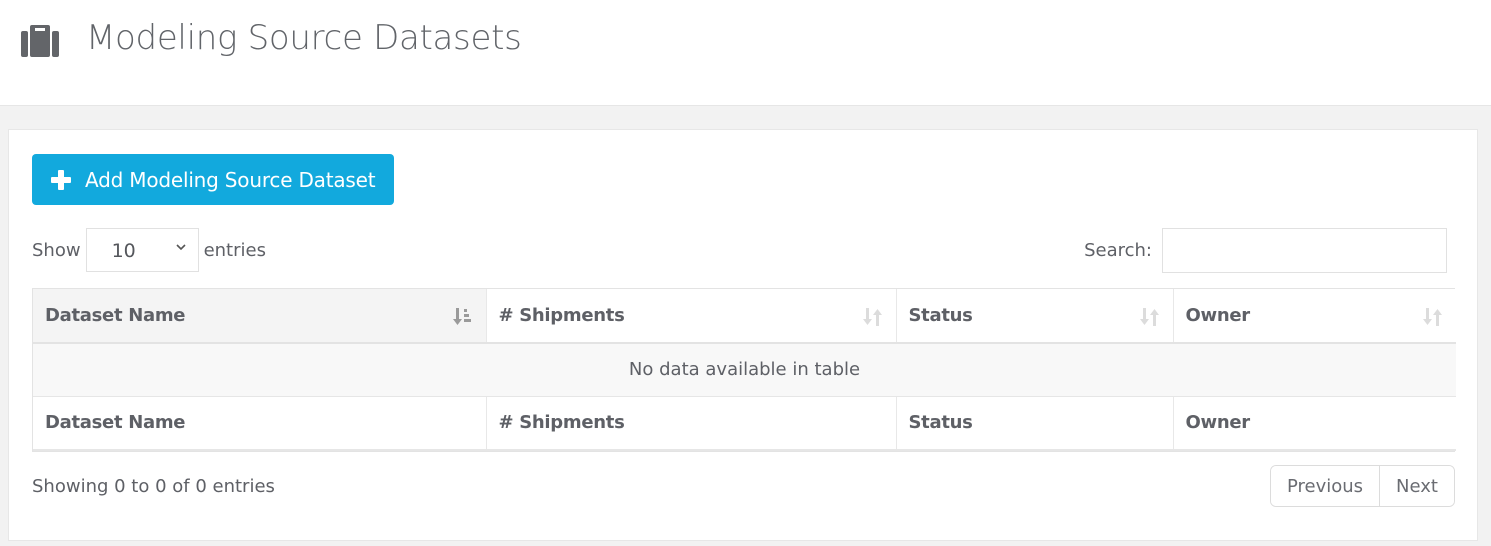 Image resolution: width=1491 pixels, height=546 pixels. I want to click on search-input, so click(1304, 250).